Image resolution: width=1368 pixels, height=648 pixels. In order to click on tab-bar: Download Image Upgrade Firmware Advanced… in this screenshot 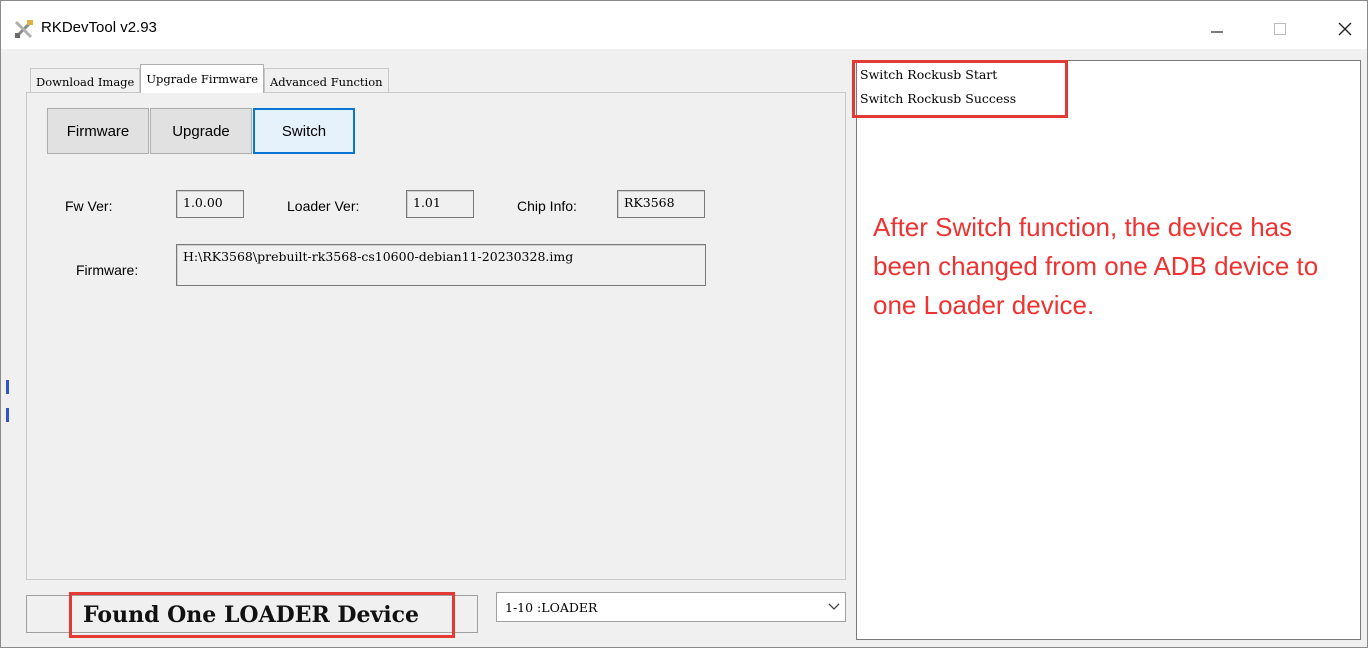, I will do `click(209, 78)`.